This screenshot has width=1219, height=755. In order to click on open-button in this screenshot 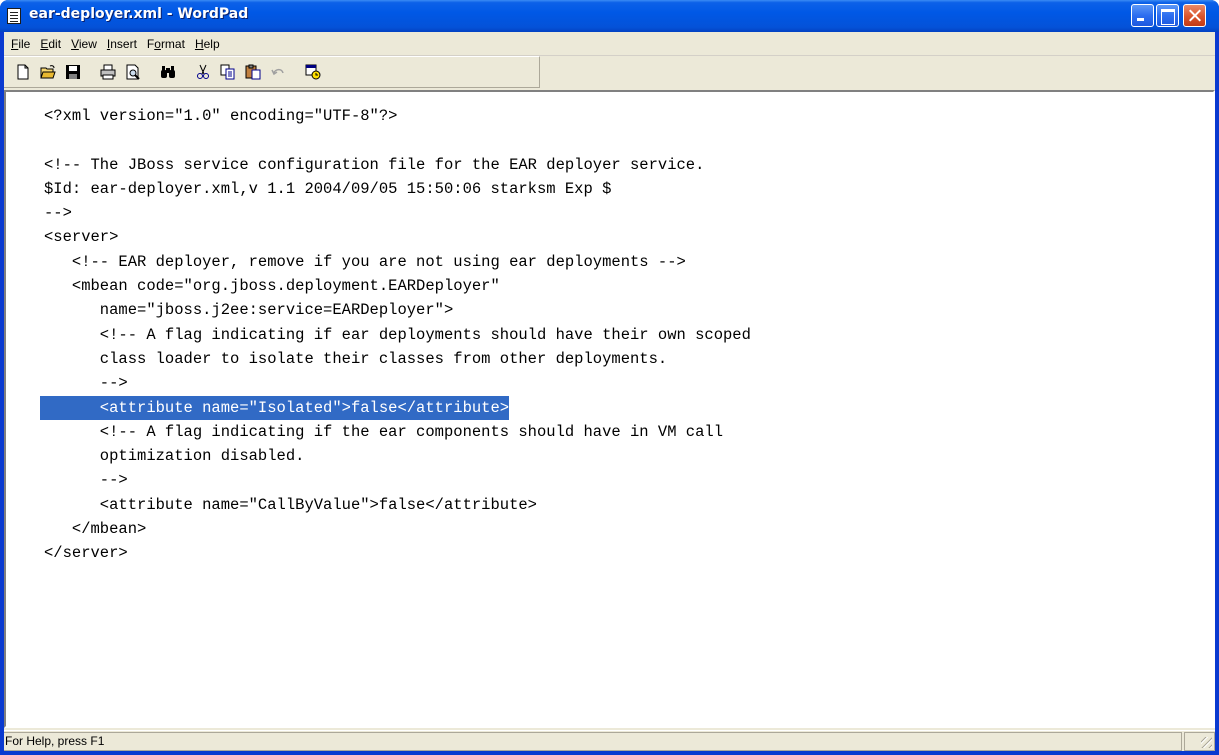, I will do `click(48, 72)`.